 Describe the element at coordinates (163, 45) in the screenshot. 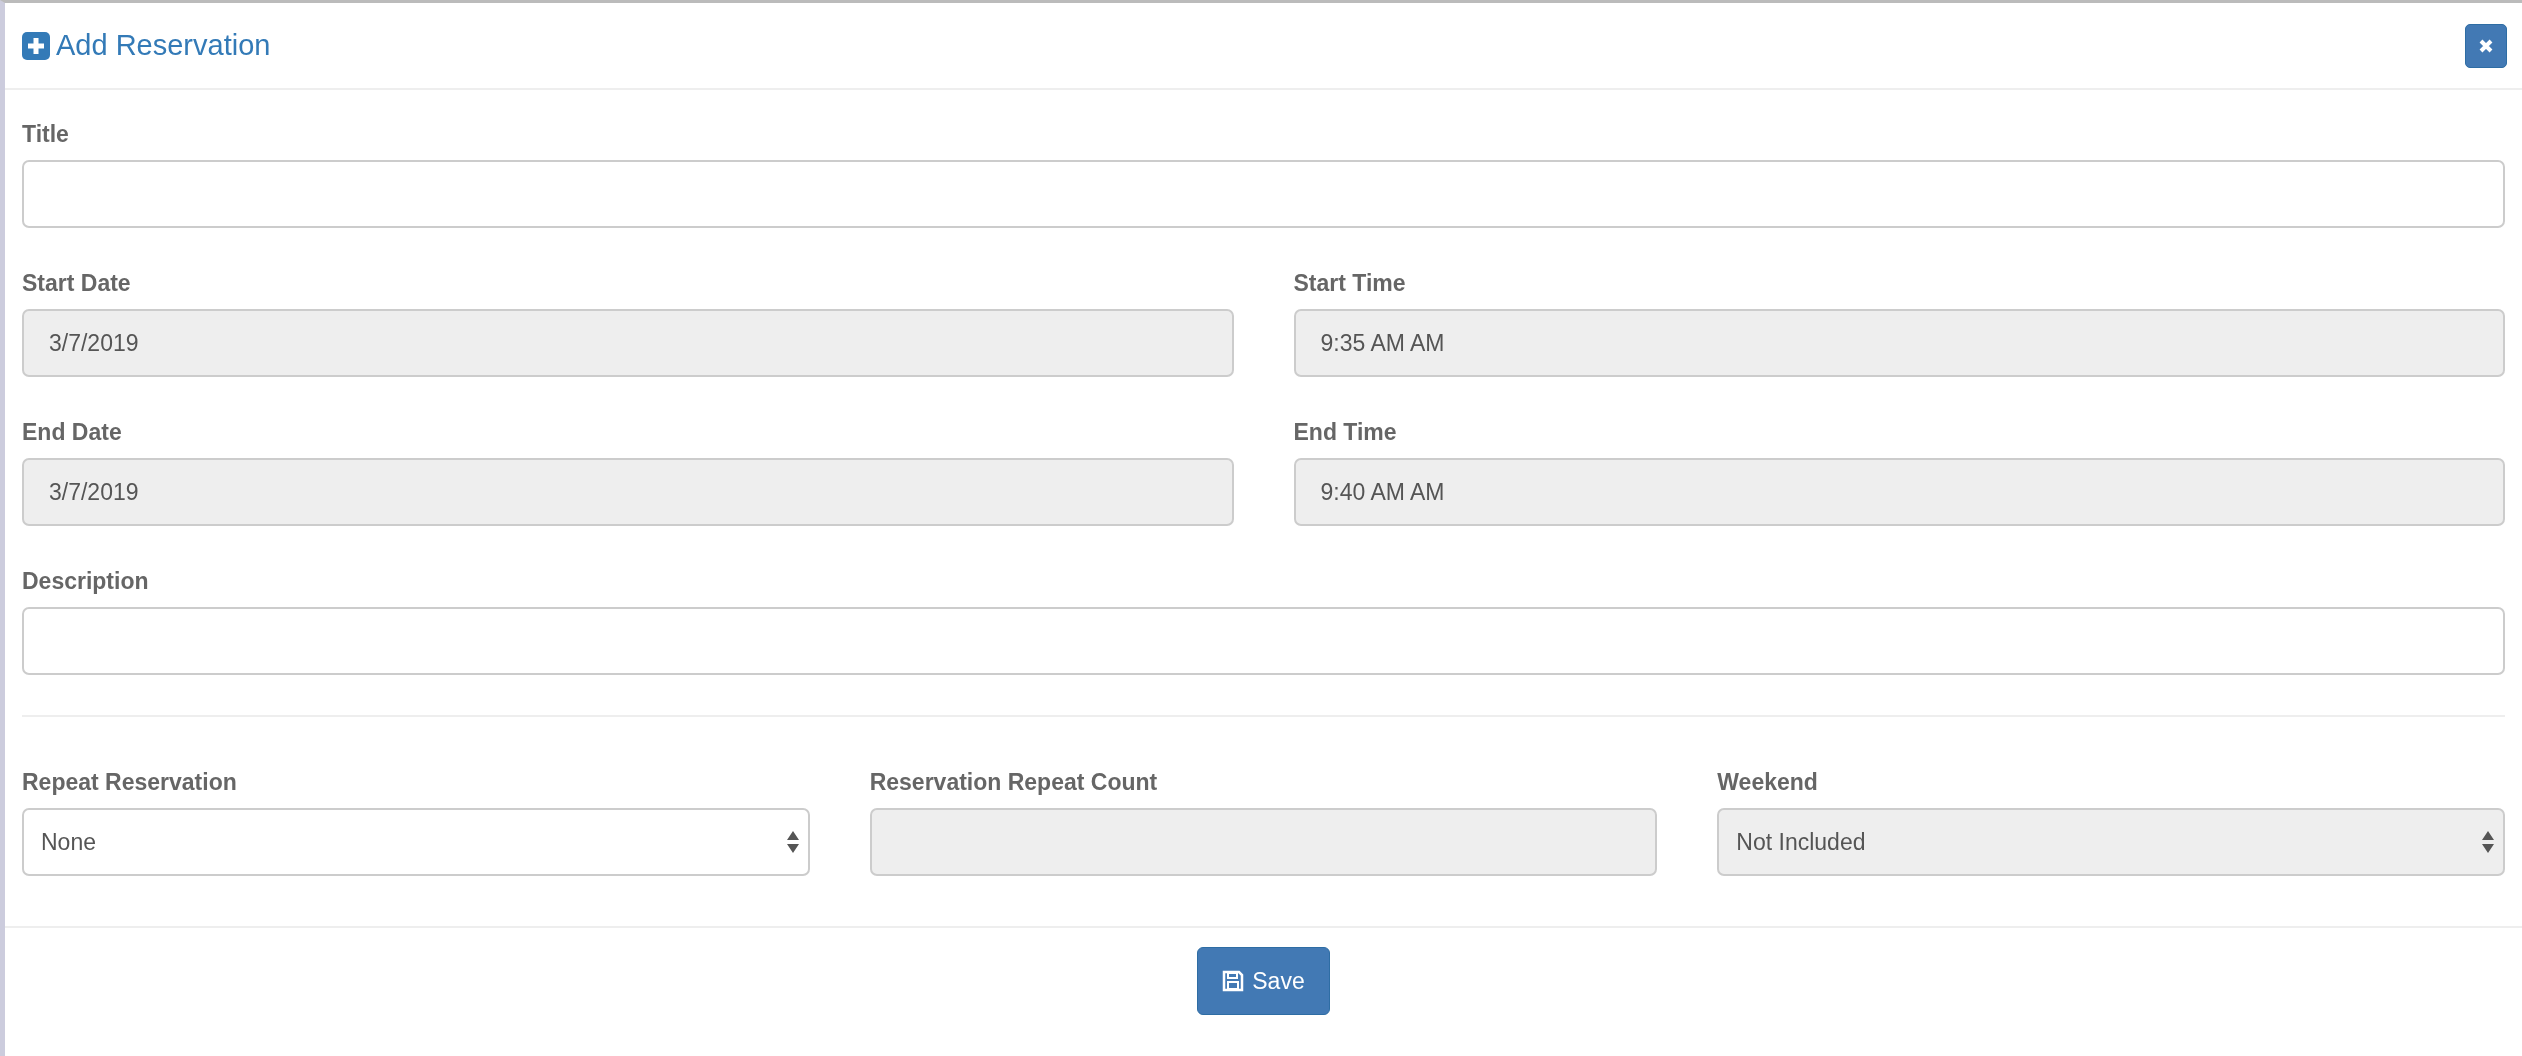

I see `dialog-title: Add Reservation` at that location.